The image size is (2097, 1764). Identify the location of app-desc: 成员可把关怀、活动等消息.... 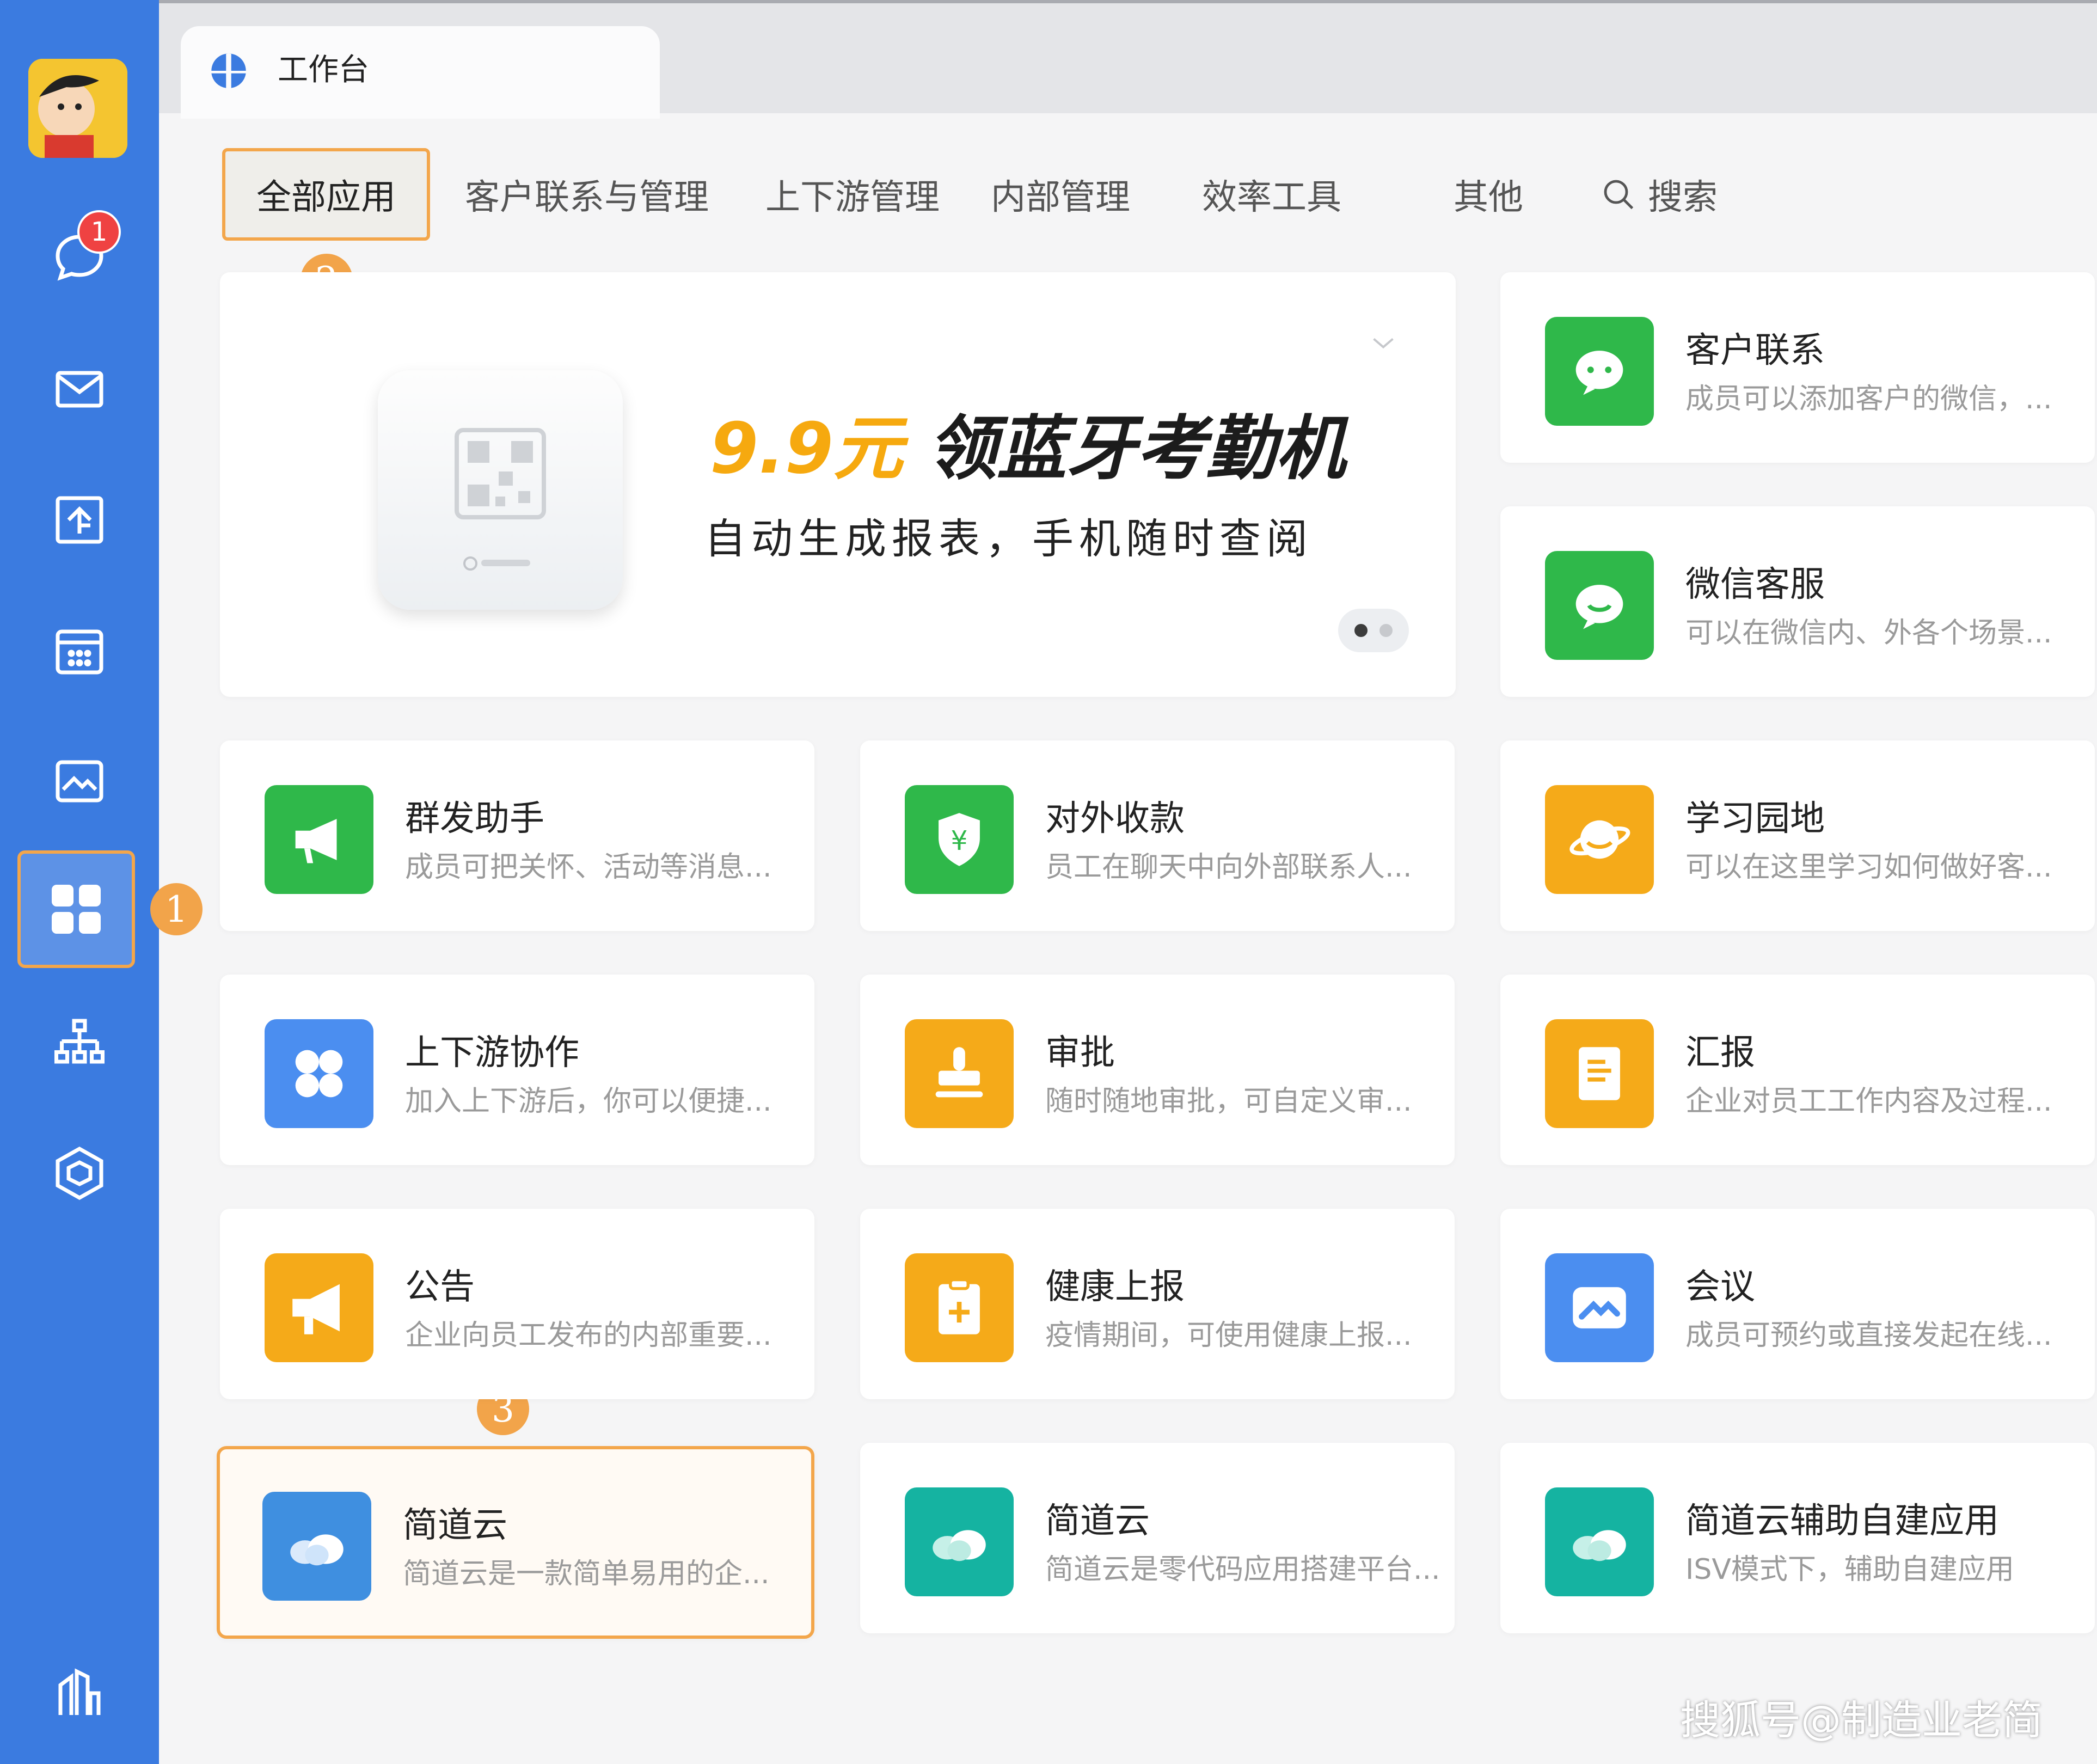
(588, 867).